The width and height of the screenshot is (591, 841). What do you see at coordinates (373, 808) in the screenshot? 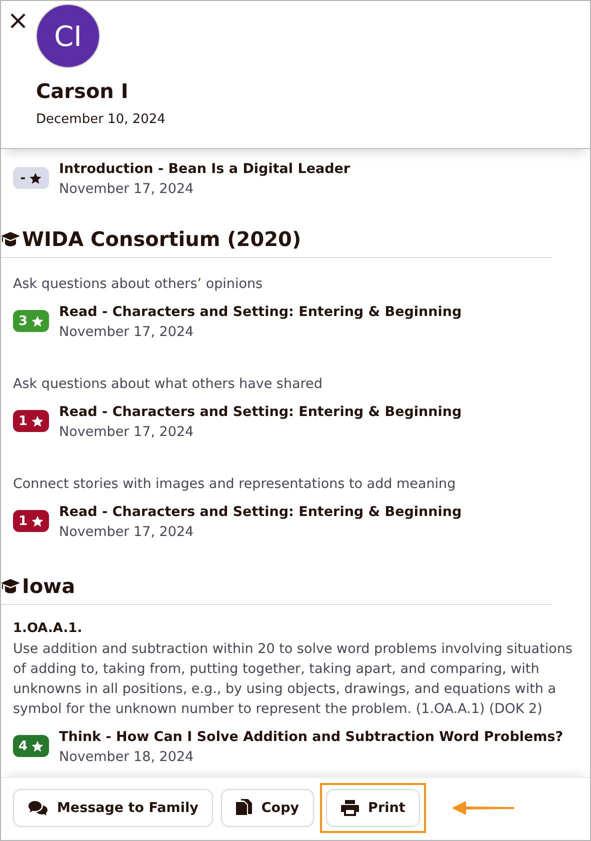
I see `print-button: Print` at bounding box center [373, 808].